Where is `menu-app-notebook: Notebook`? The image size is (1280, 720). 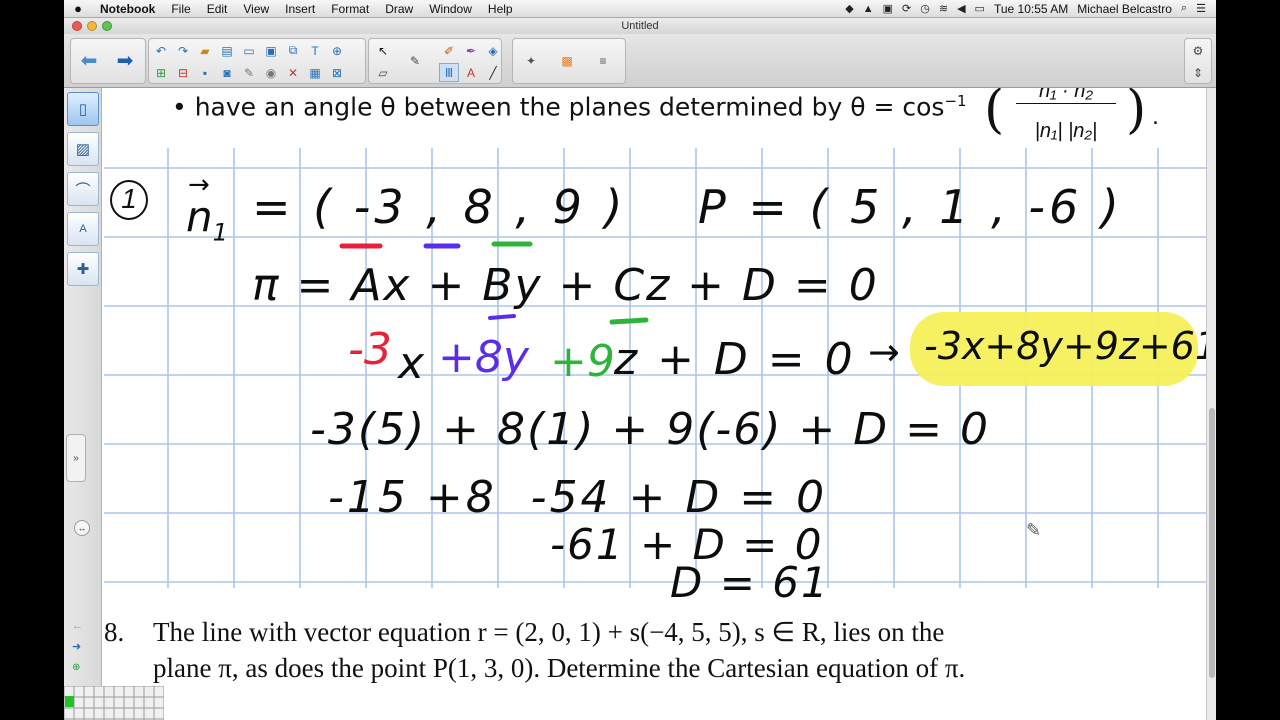
menu-app-notebook: Notebook is located at coordinates (127, 9).